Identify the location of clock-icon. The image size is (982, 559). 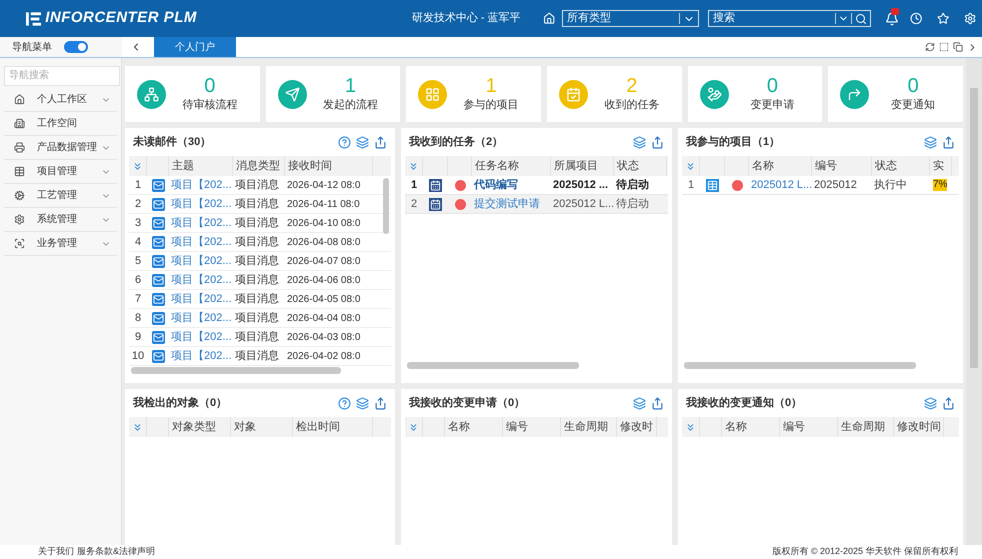
(916, 18).